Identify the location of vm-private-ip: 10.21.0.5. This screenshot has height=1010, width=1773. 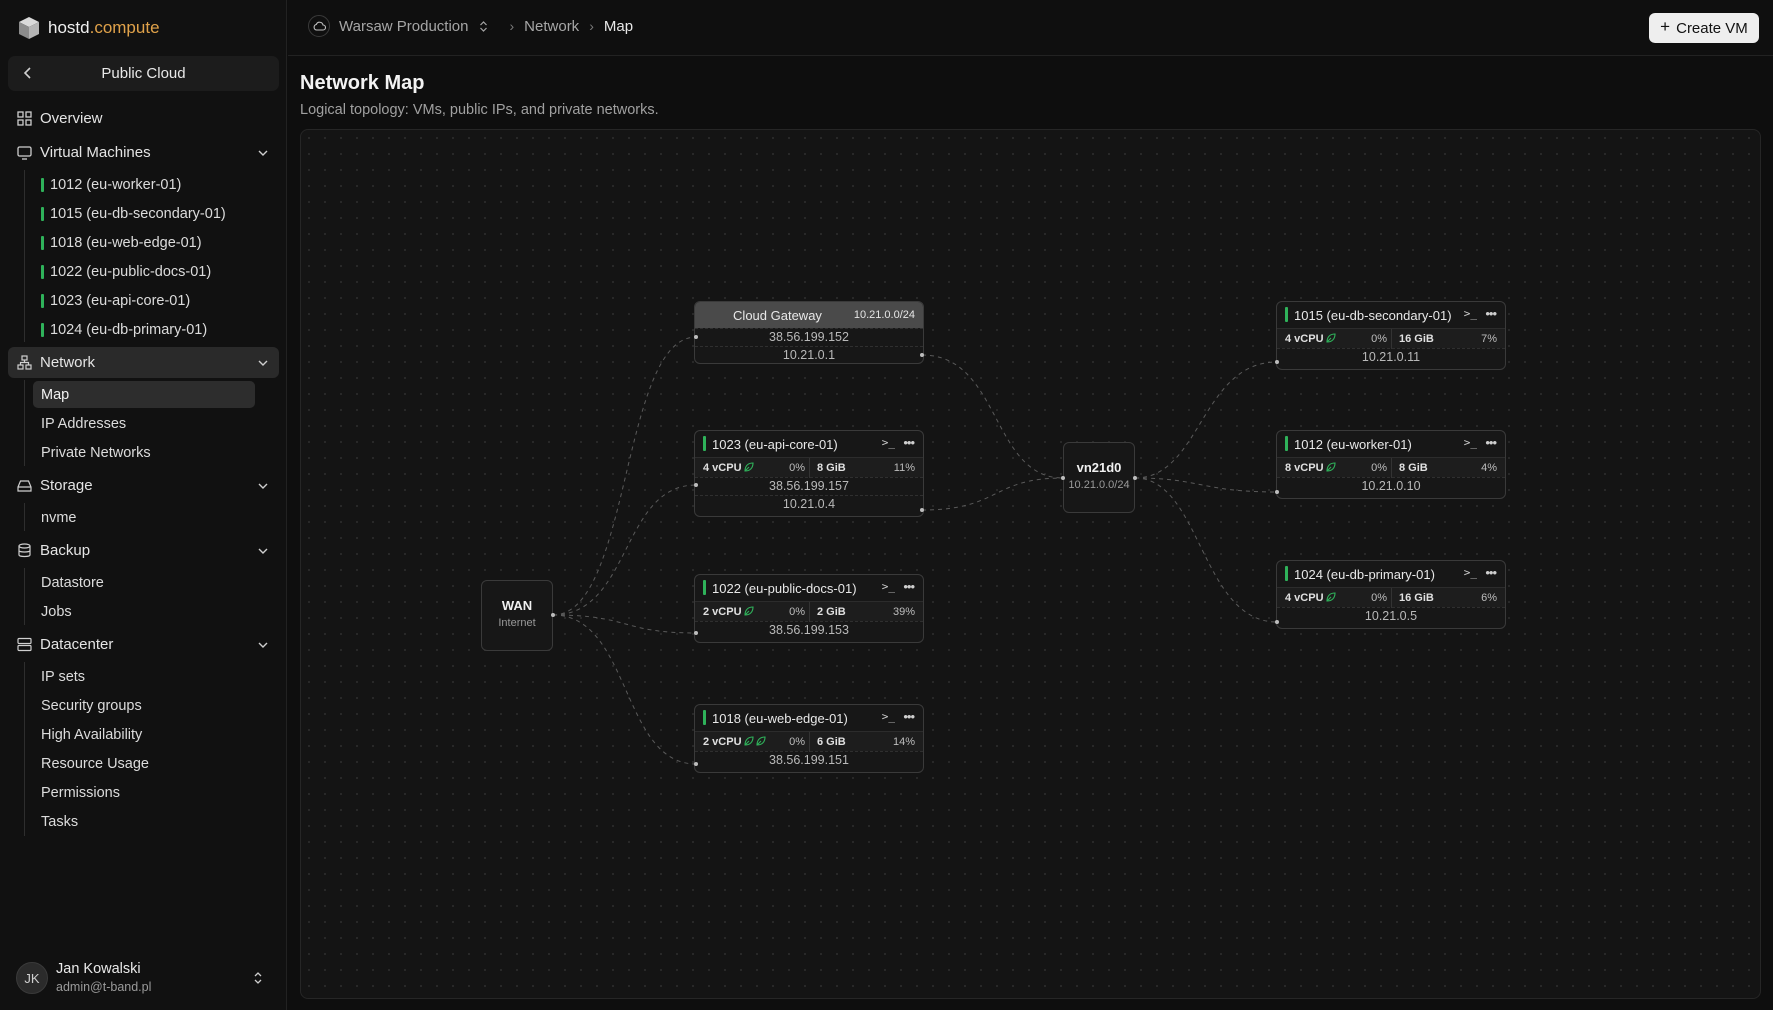
(1391, 616).